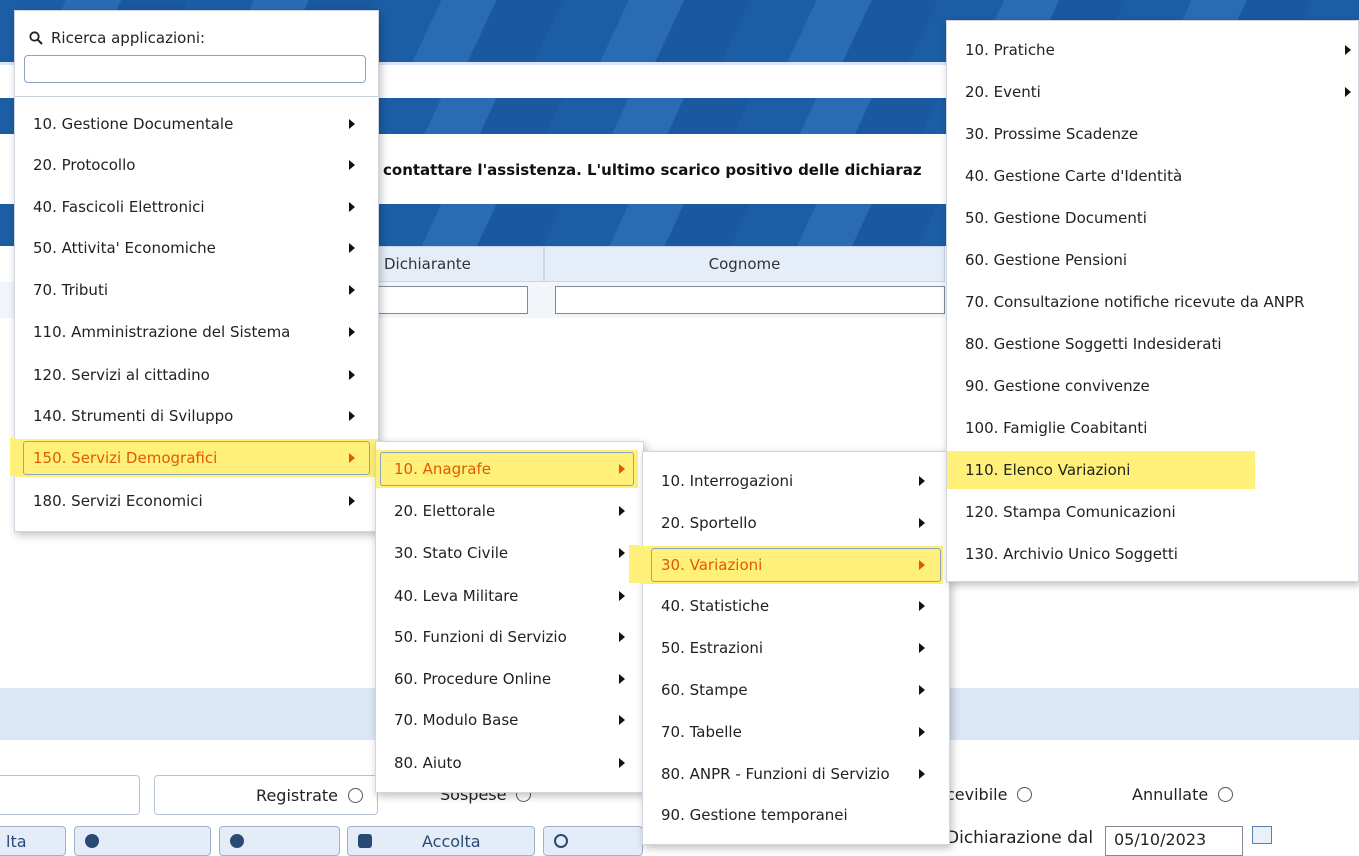 The image size is (1359, 856). What do you see at coordinates (92, 841) in the screenshot?
I see `stop-icon` at bounding box center [92, 841].